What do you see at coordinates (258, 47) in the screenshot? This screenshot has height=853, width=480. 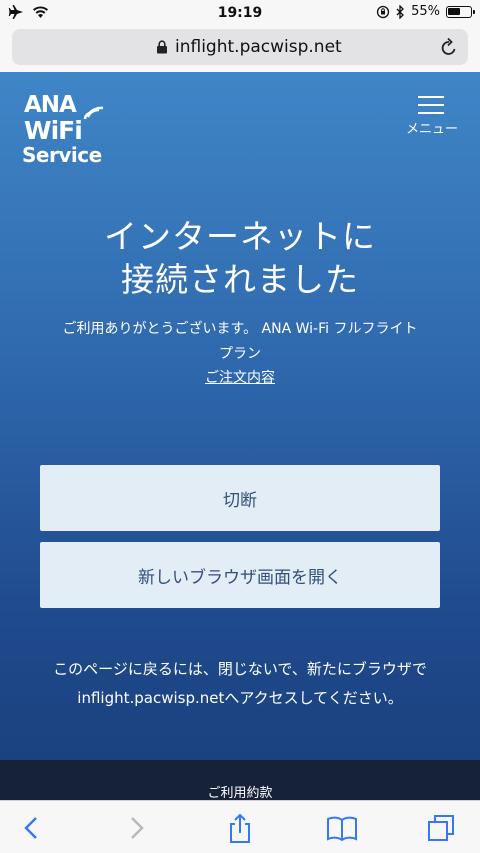 I see `url-text: inflight.pacwisp.net` at bounding box center [258, 47].